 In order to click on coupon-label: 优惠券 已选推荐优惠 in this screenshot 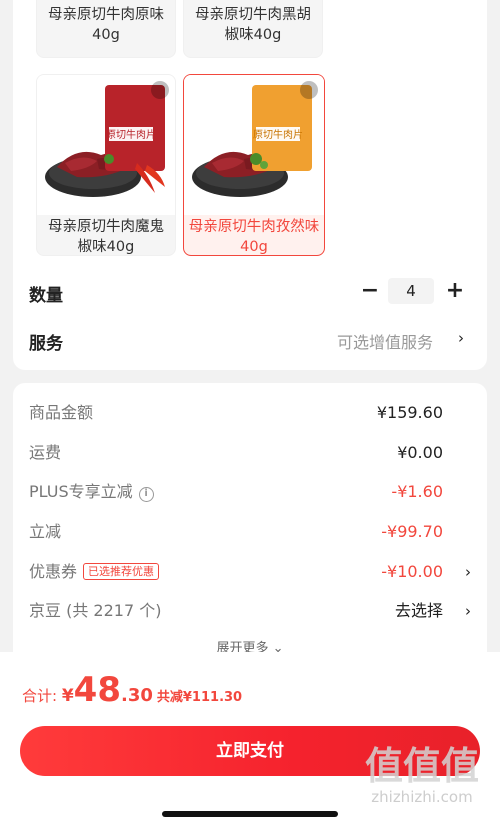, I will do `click(94, 572)`.